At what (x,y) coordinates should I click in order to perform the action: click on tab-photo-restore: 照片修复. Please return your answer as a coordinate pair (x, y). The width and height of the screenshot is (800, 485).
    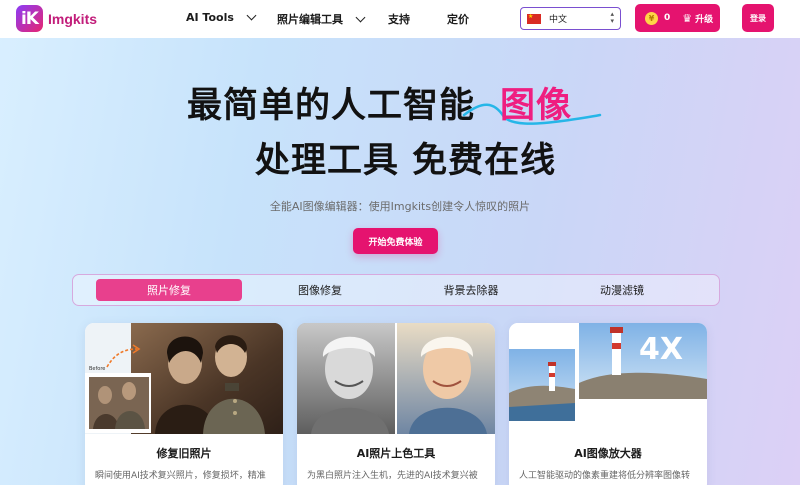
    Looking at the image, I should click on (169, 290).